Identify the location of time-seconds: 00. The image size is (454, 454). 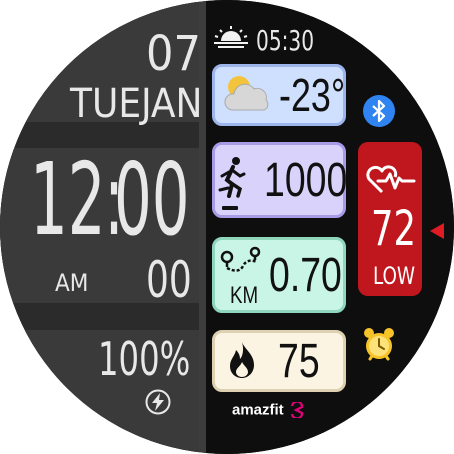
(169, 280).